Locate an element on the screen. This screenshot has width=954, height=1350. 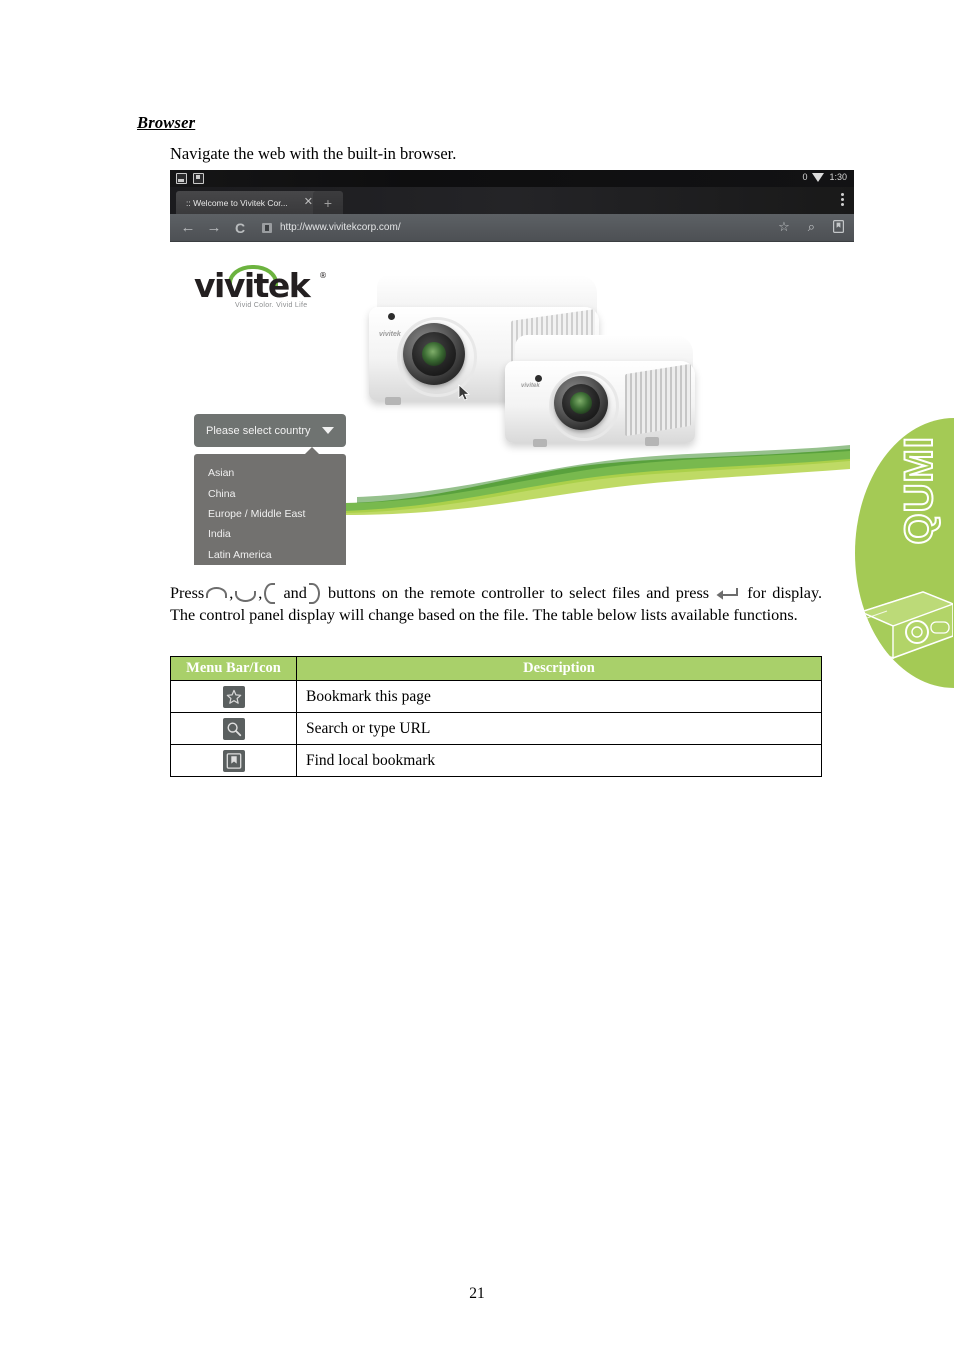
browser-toolbar: ← → C http://www.vivitekcorp.com/ ☆ ⌕ is located at coordinates (512, 228).